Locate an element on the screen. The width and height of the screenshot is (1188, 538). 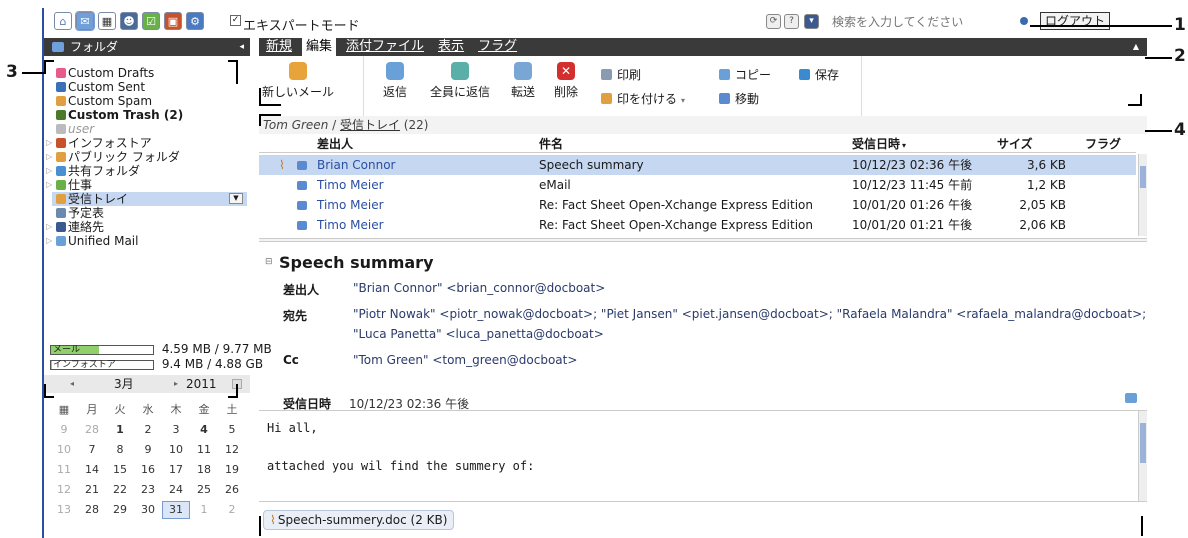
breadcrumb-folder: 受信トレイ is located at coordinates (370, 125).